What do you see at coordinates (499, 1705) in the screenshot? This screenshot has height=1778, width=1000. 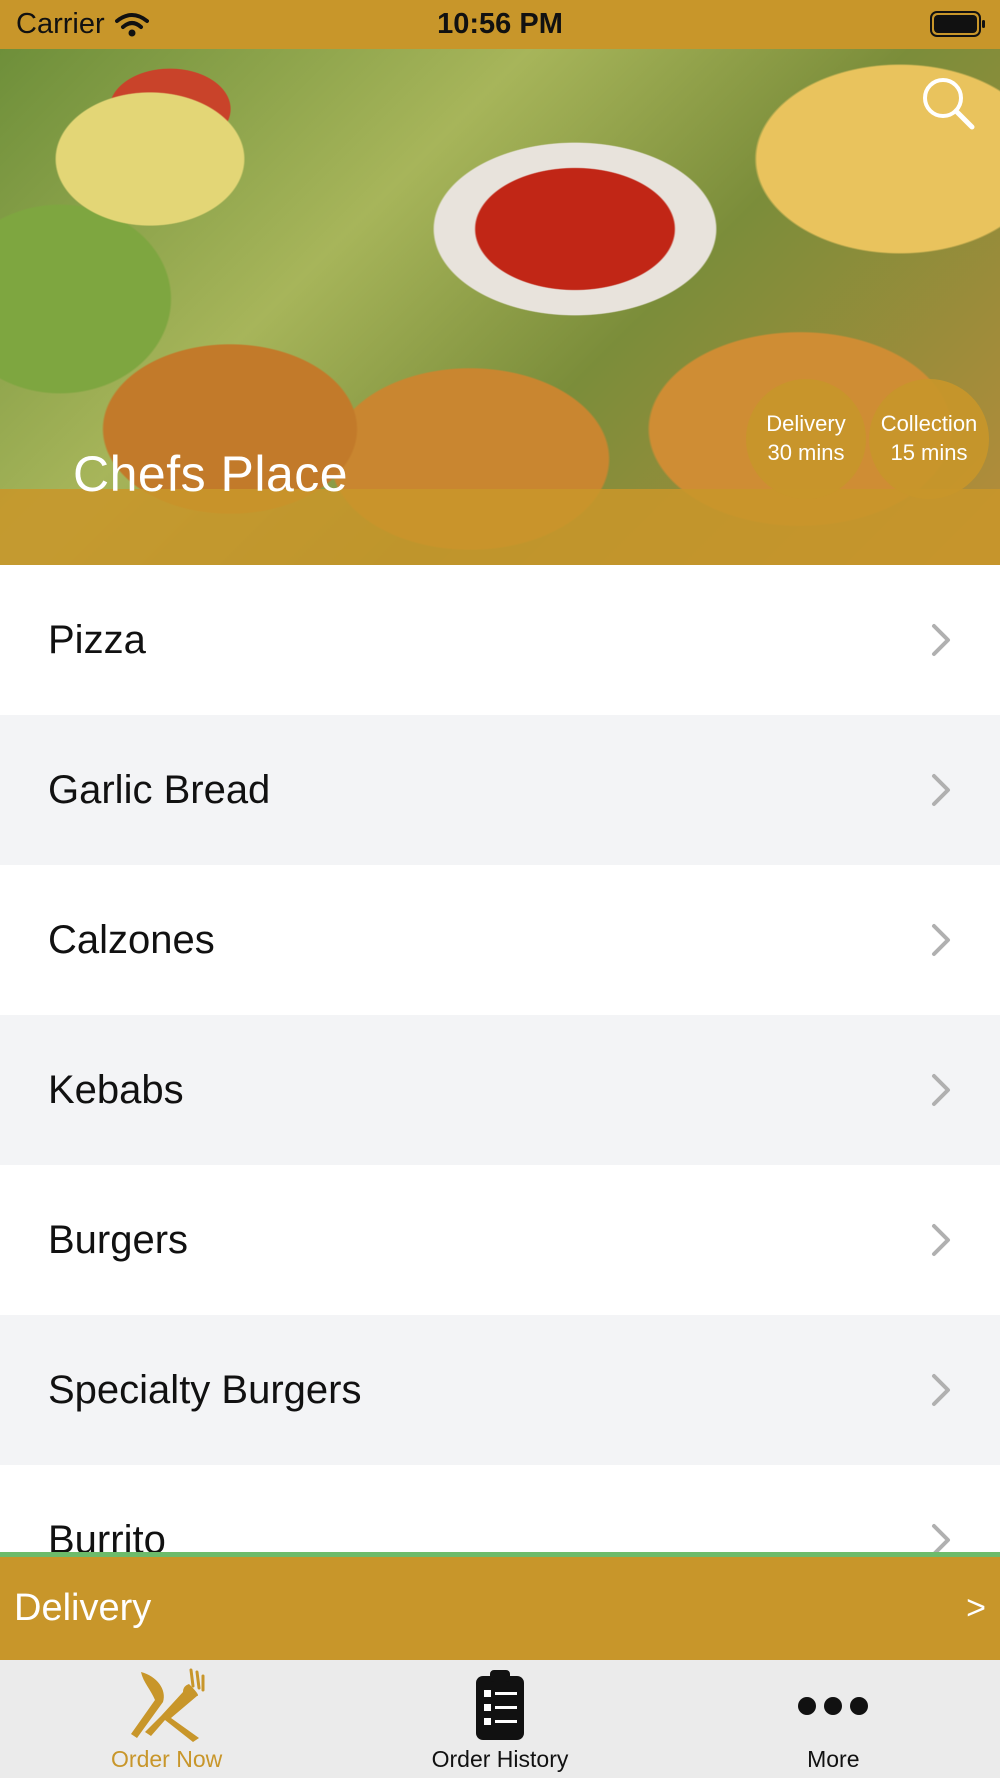 I see `clipboard-icon` at bounding box center [499, 1705].